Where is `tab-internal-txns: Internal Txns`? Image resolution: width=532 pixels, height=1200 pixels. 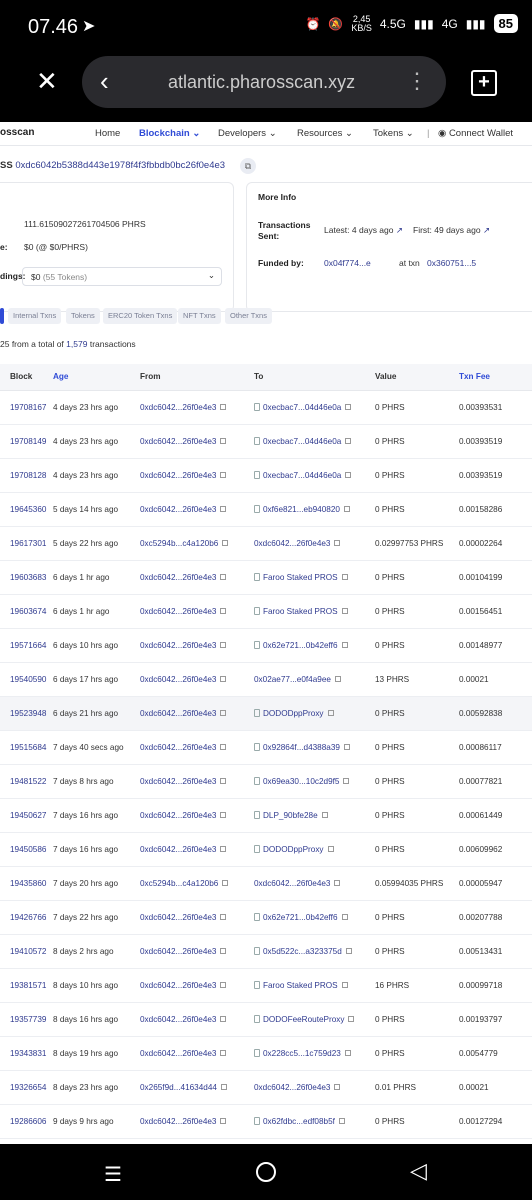 tab-internal-txns: Internal Txns is located at coordinates (35, 316).